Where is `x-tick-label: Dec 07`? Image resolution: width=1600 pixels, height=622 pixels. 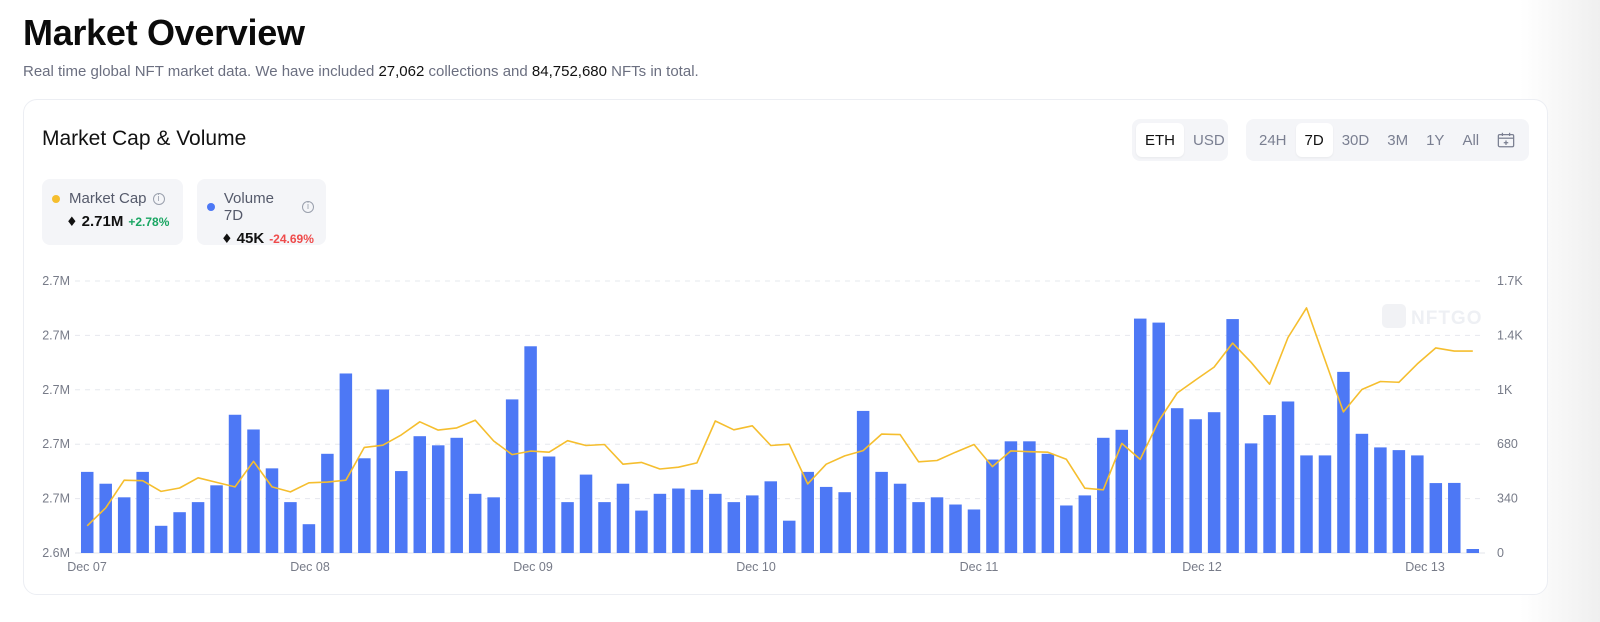
x-tick-label: Dec 07 is located at coordinates (87, 567).